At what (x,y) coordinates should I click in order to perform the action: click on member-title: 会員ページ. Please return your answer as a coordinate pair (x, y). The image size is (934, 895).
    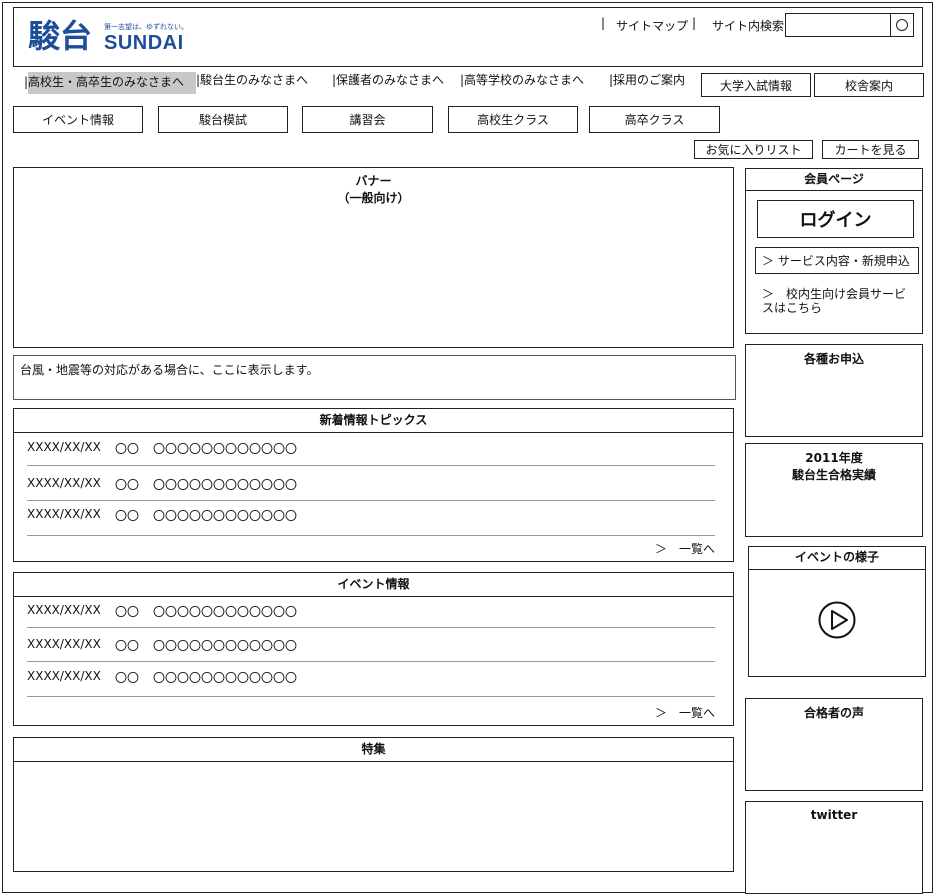
    Looking at the image, I should click on (834, 180).